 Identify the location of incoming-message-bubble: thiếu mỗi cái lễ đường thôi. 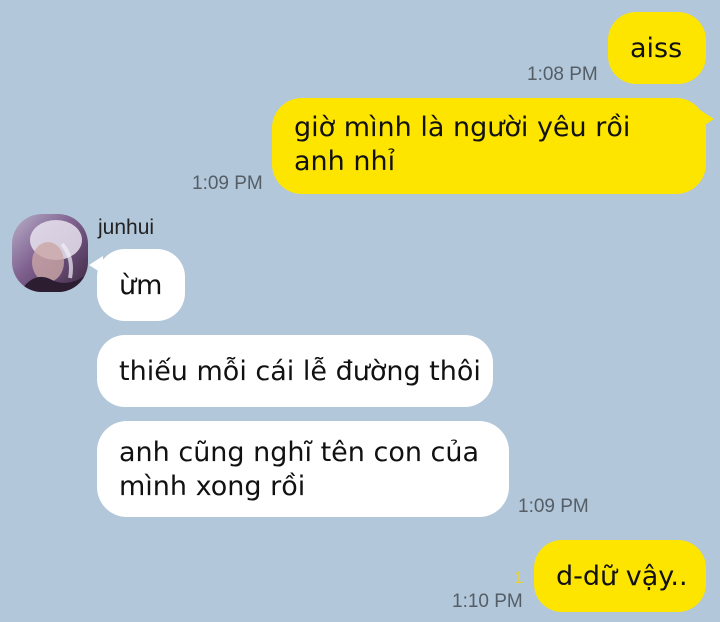
(295, 371).